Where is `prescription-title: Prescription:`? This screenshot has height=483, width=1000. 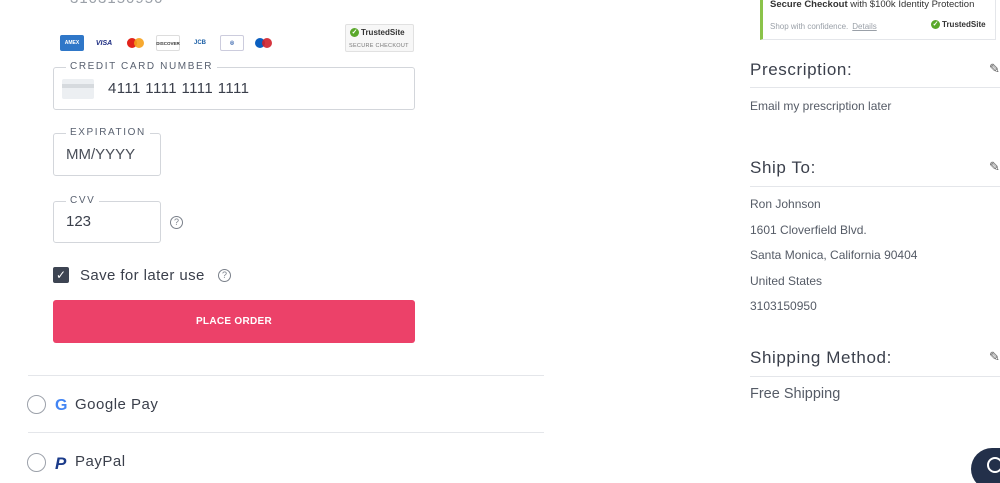 prescription-title: Prescription: is located at coordinates (801, 69).